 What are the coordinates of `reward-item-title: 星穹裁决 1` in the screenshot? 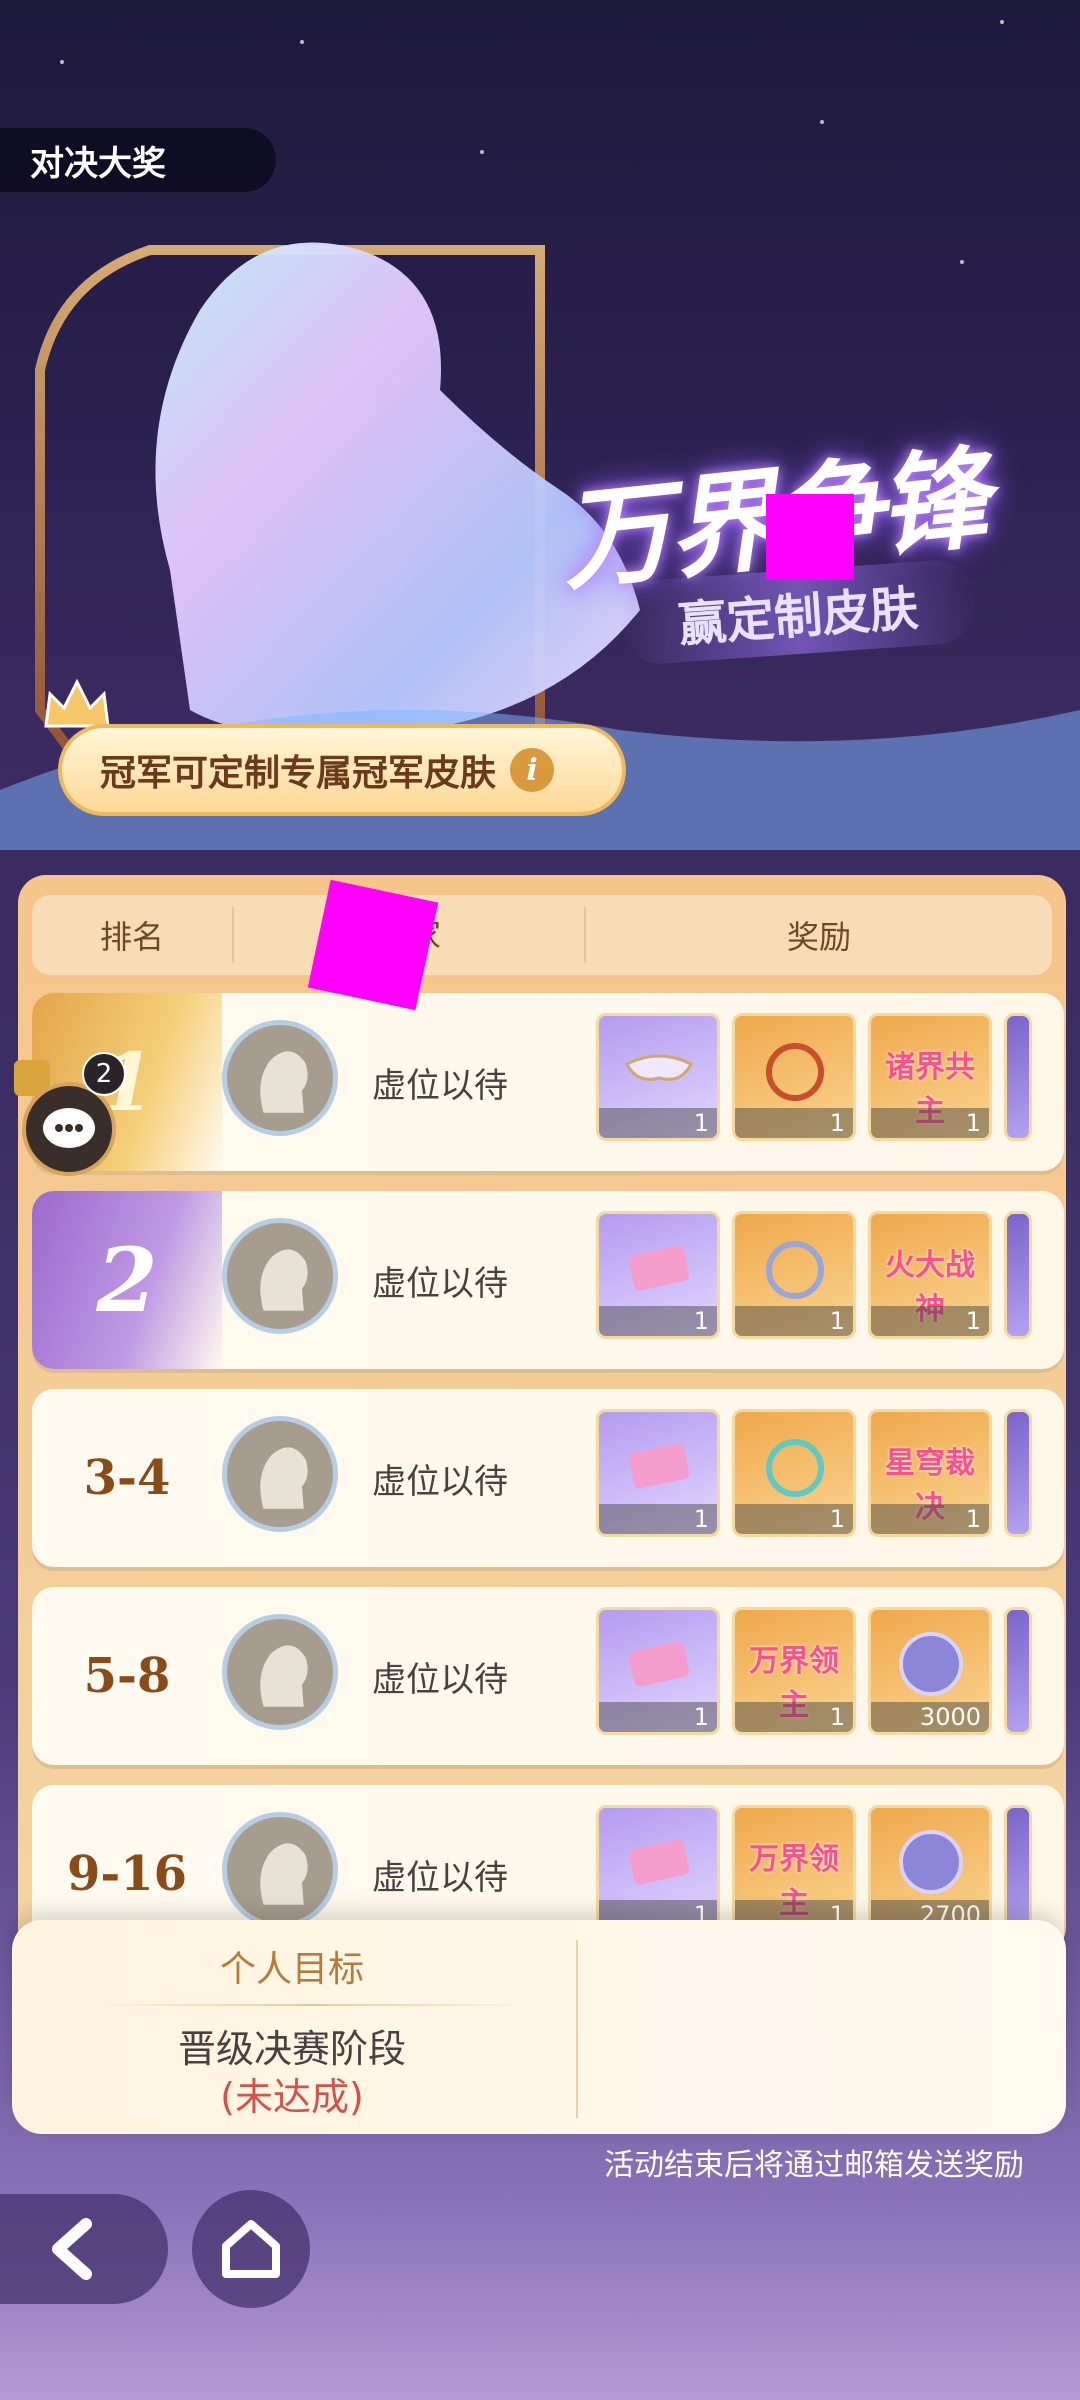 It's located at (930, 1473).